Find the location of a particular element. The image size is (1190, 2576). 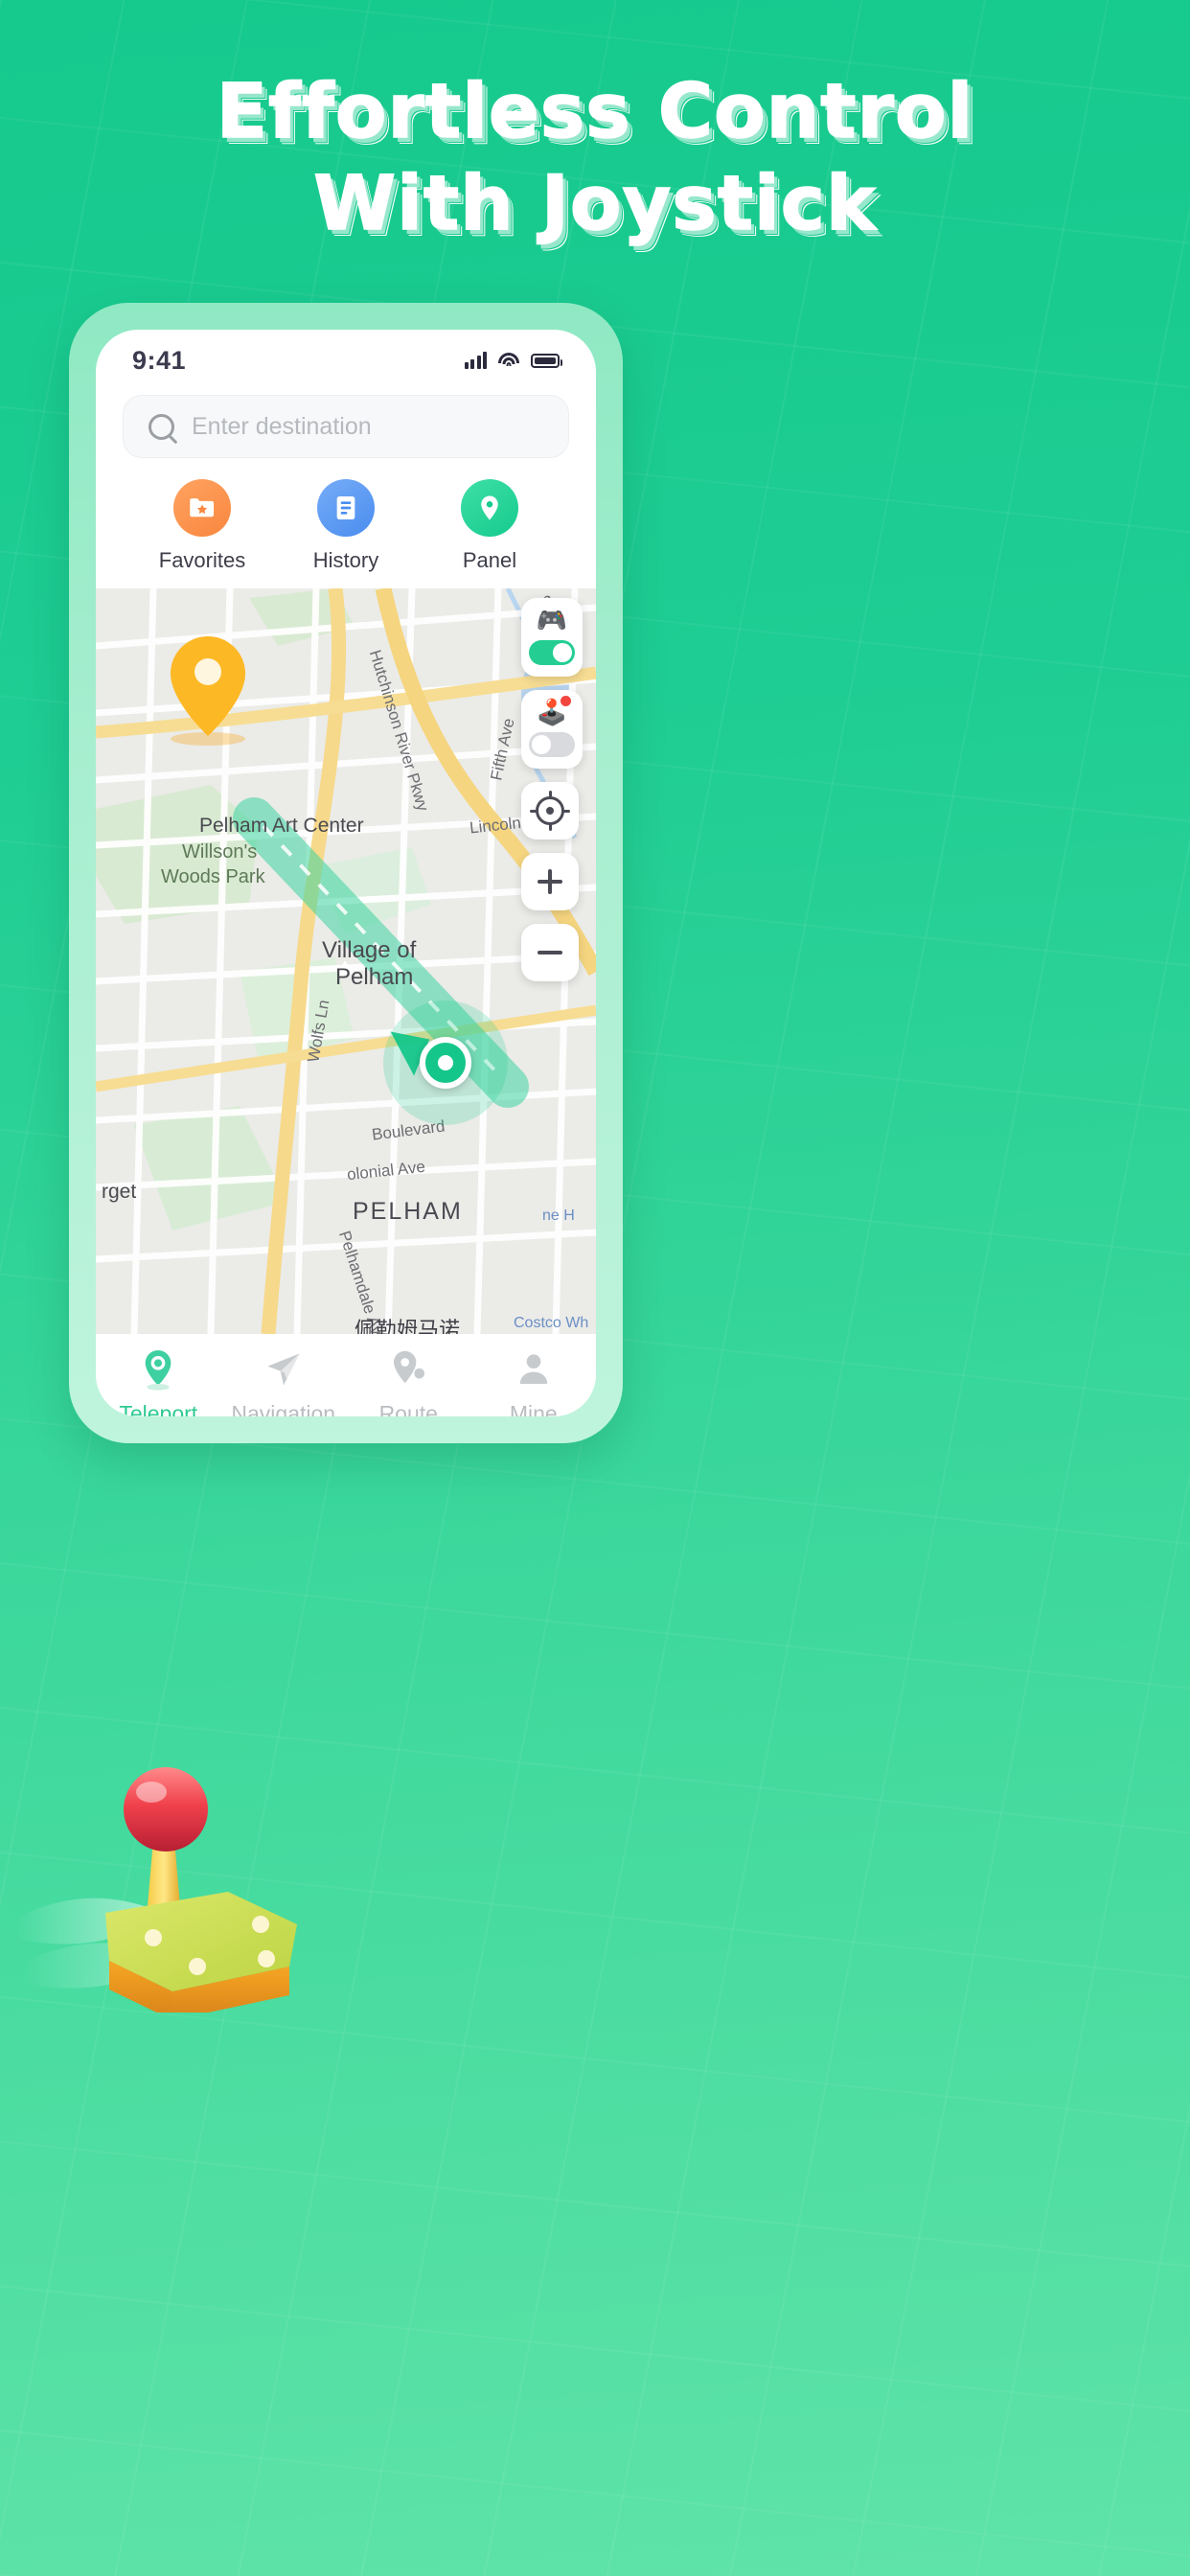

page-title: Effortless Control With Joystick is located at coordinates (595, 158).